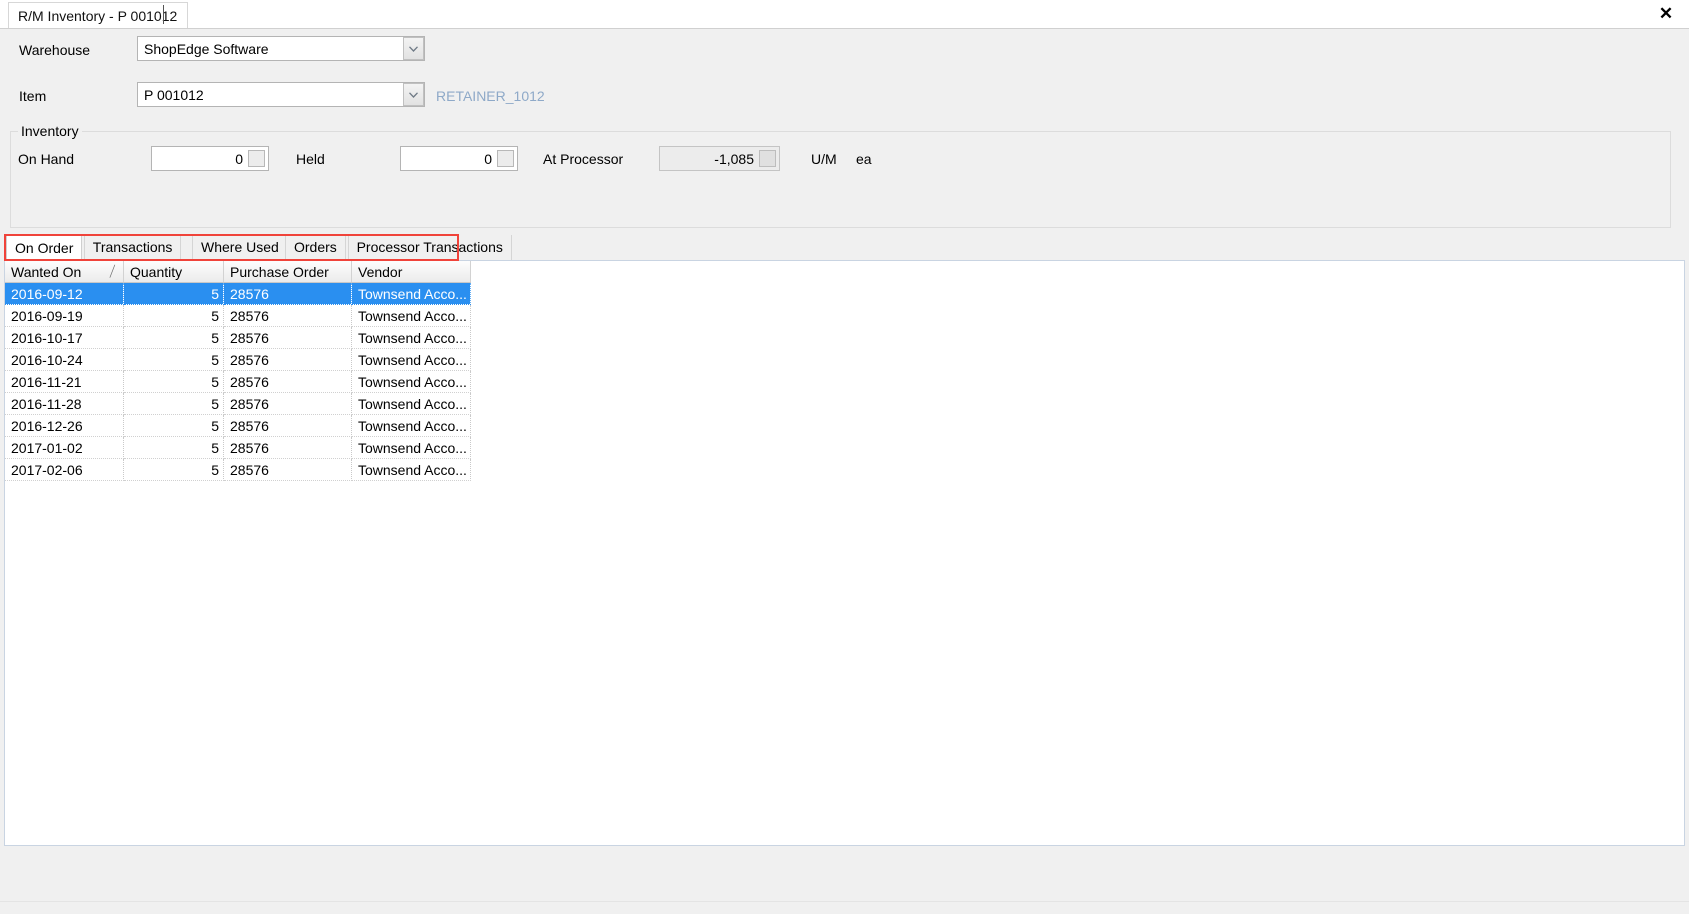 The height and width of the screenshot is (914, 1689). Describe the element at coordinates (64, 272) in the screenshot. I see `column-header-wanted-on: Wanted On ╱` at that location.